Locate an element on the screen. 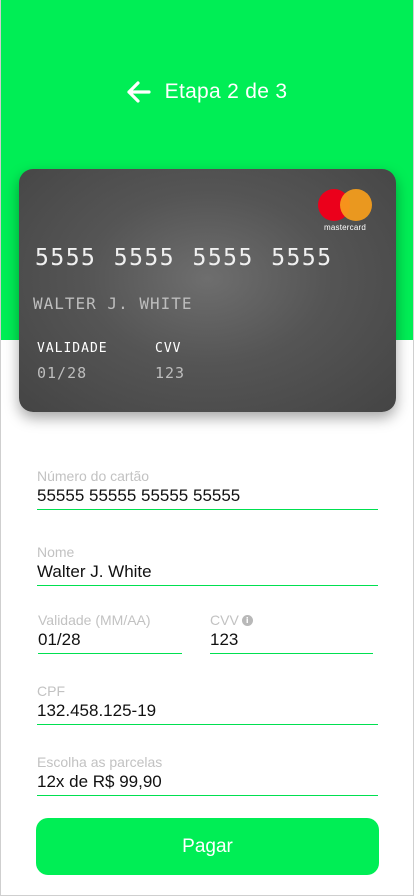  card-expiry-label: VALIDADE is located at coordinates (72, 348).